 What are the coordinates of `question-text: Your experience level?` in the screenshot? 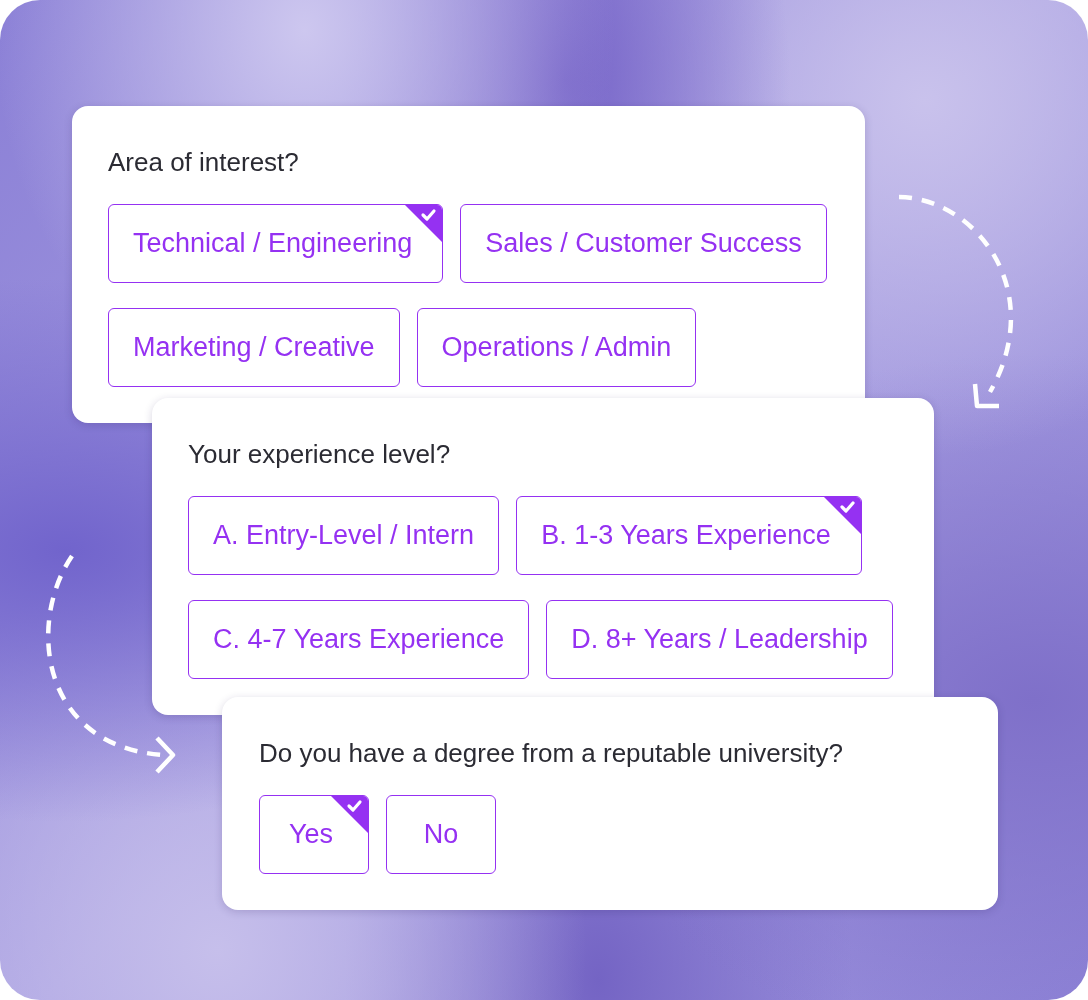 It's located at (319, 454).